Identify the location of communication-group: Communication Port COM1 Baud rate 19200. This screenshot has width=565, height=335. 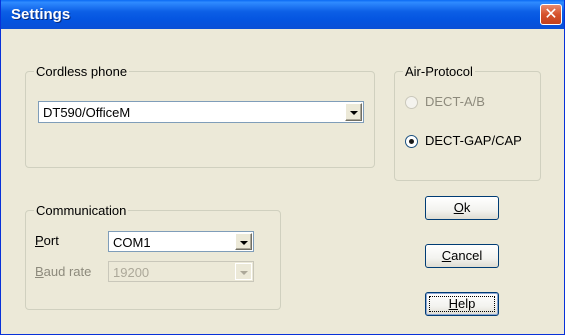
(153, 256).